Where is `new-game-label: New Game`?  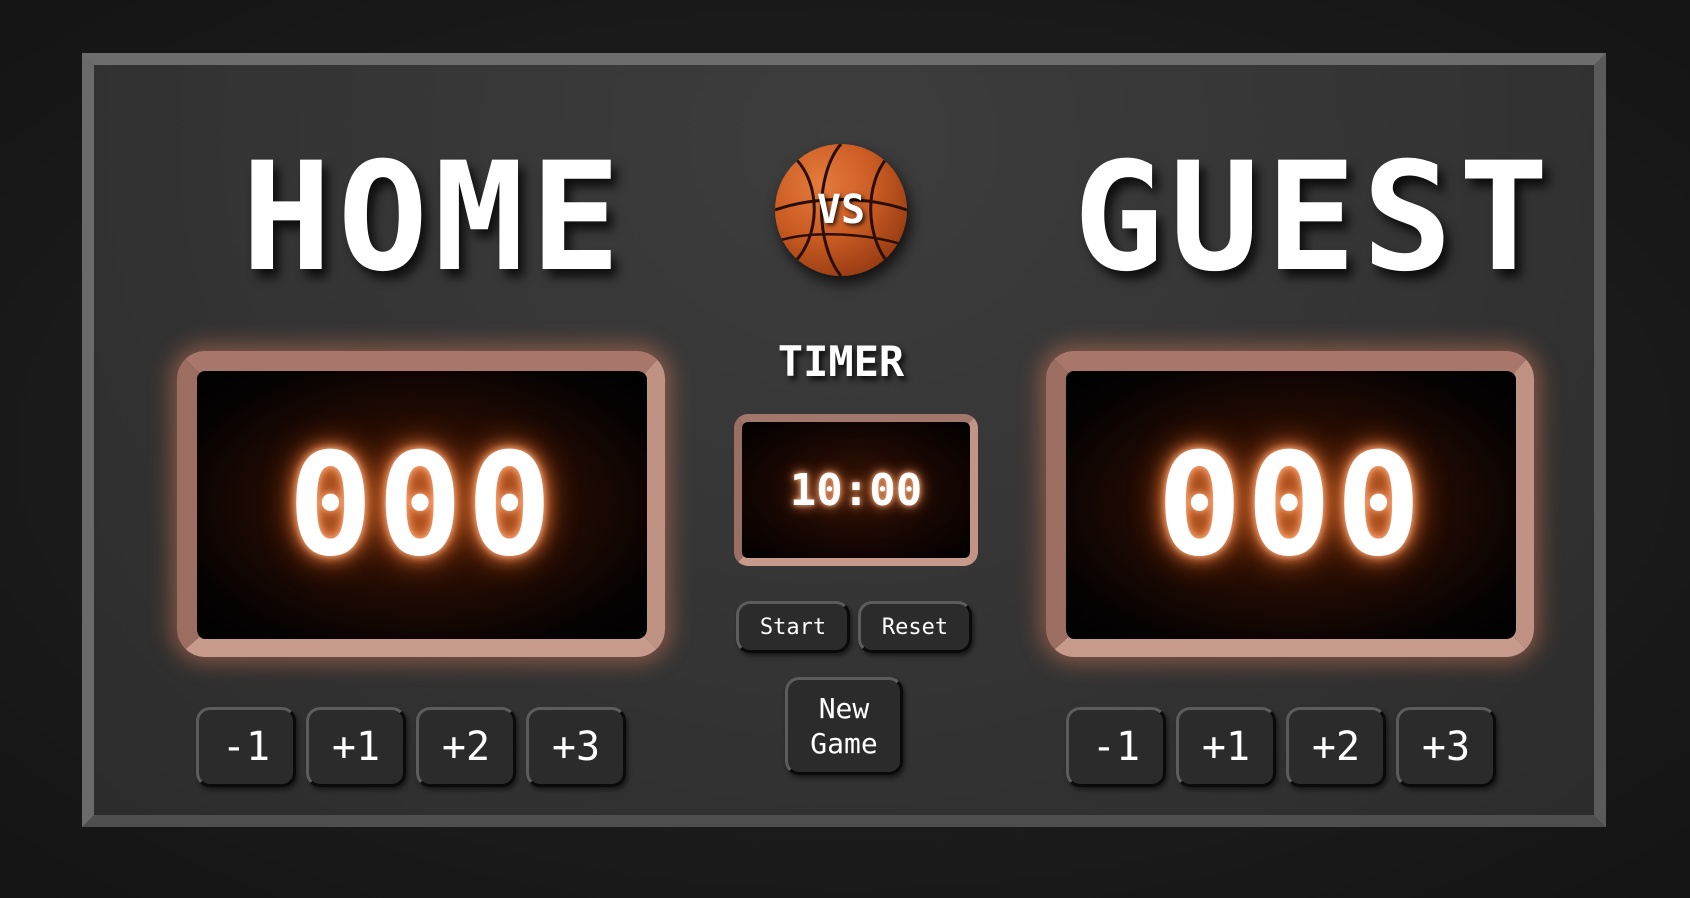
new-game-label: New Game is located at coordinates (844, 726).